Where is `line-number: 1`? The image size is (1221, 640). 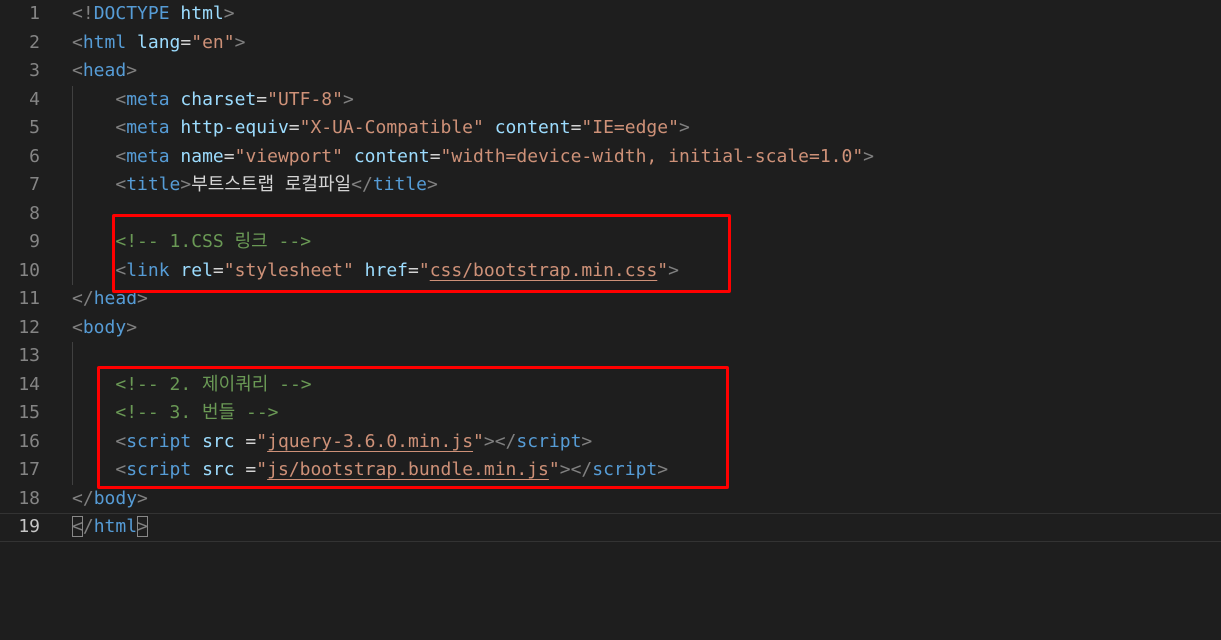 line-number: 1 is located at coordinates (34, 13).